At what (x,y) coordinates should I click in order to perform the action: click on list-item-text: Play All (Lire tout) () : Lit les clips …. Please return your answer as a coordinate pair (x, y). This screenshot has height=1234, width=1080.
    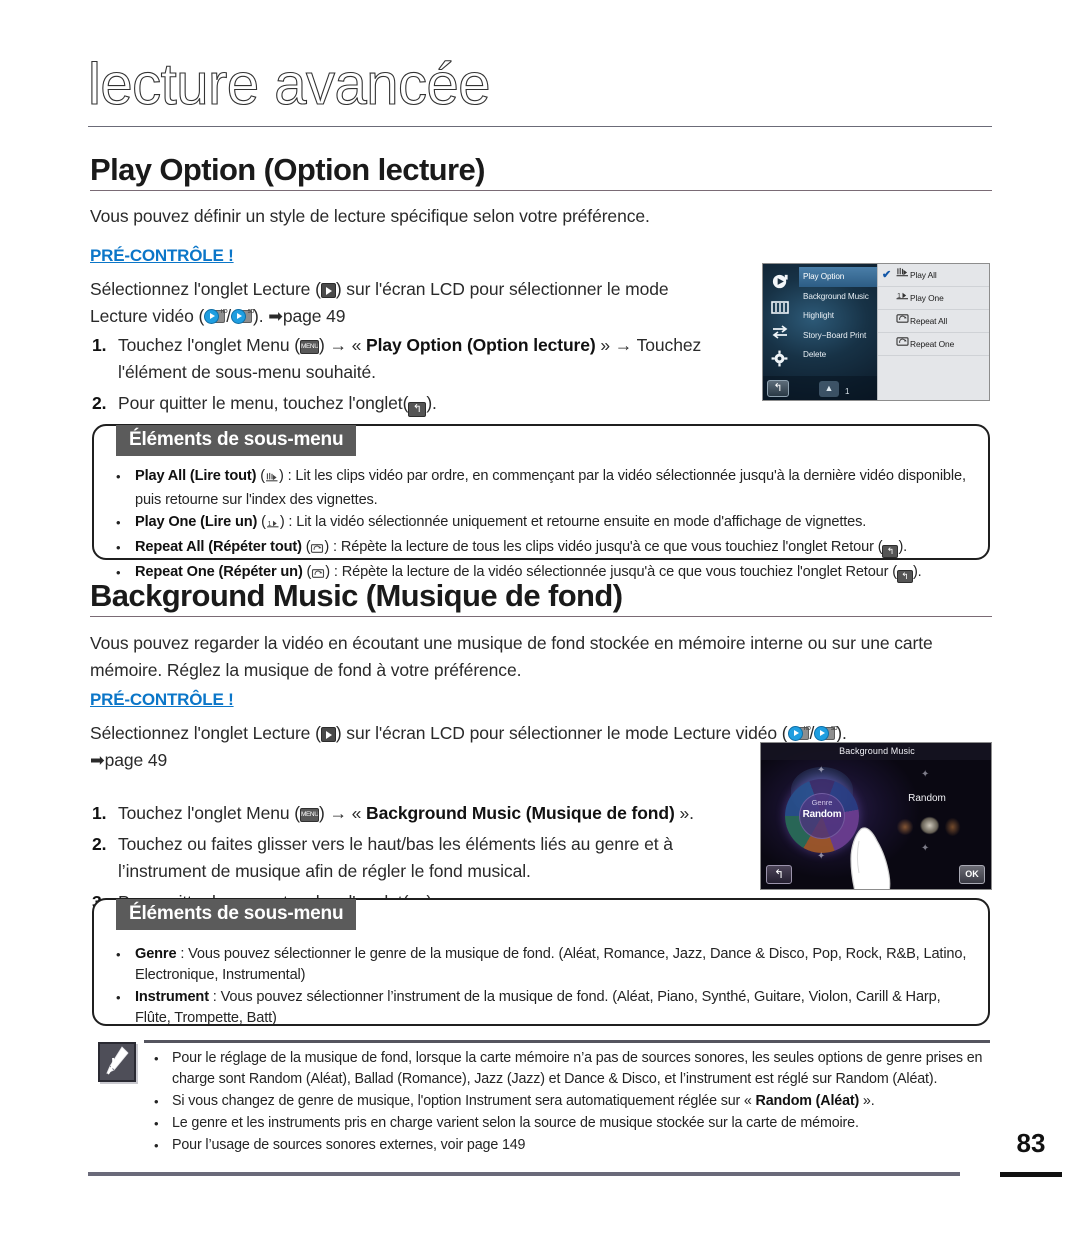
    Looking at the image, I should click on (550, 488).